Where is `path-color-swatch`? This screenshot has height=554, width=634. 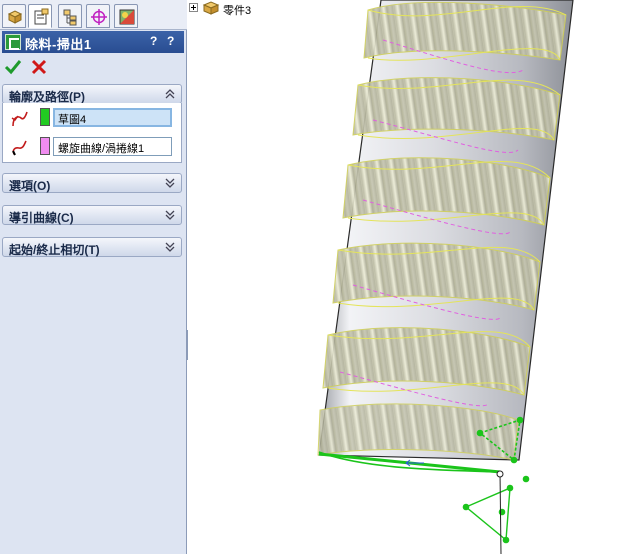 path-color-swatch is located at coordinates (45, 146).